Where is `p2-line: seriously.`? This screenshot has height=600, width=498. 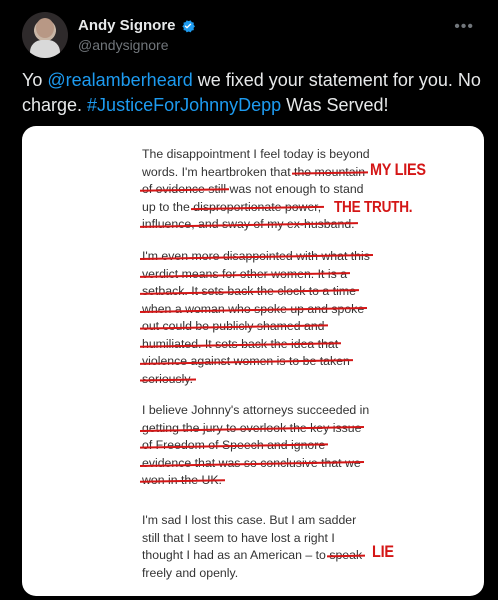
p2-line: seriously. is located at coordinates (168, 378).